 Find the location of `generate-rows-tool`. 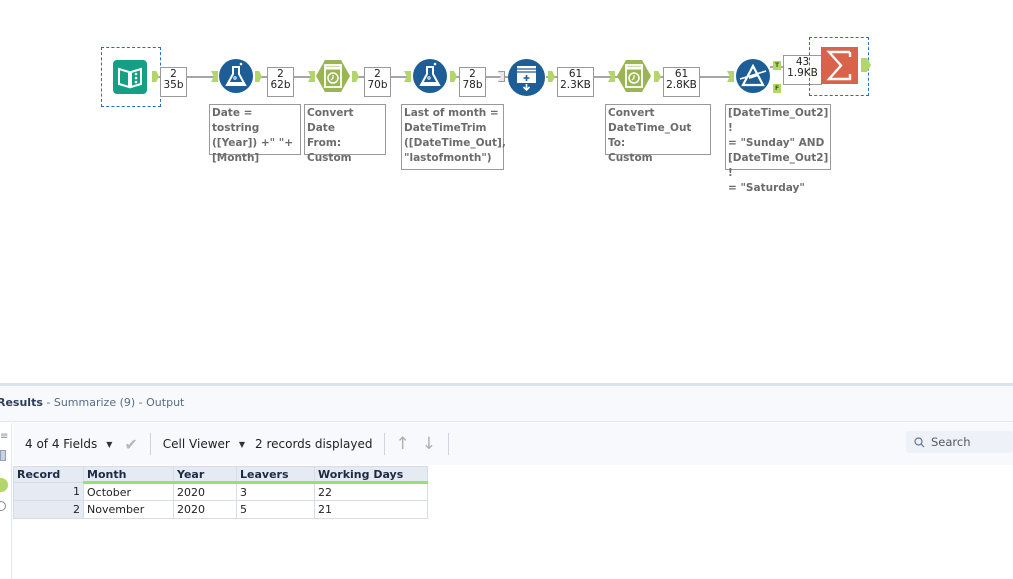

generate-rows-tool is located at coordinates (526, 77).